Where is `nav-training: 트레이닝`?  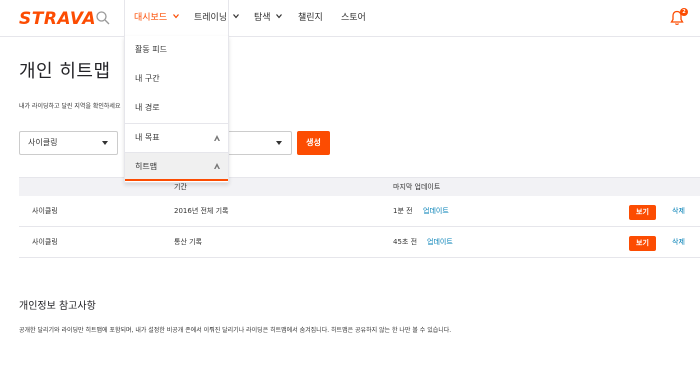 nav-training: 트레이닝 is located at coordinates (216, 18).